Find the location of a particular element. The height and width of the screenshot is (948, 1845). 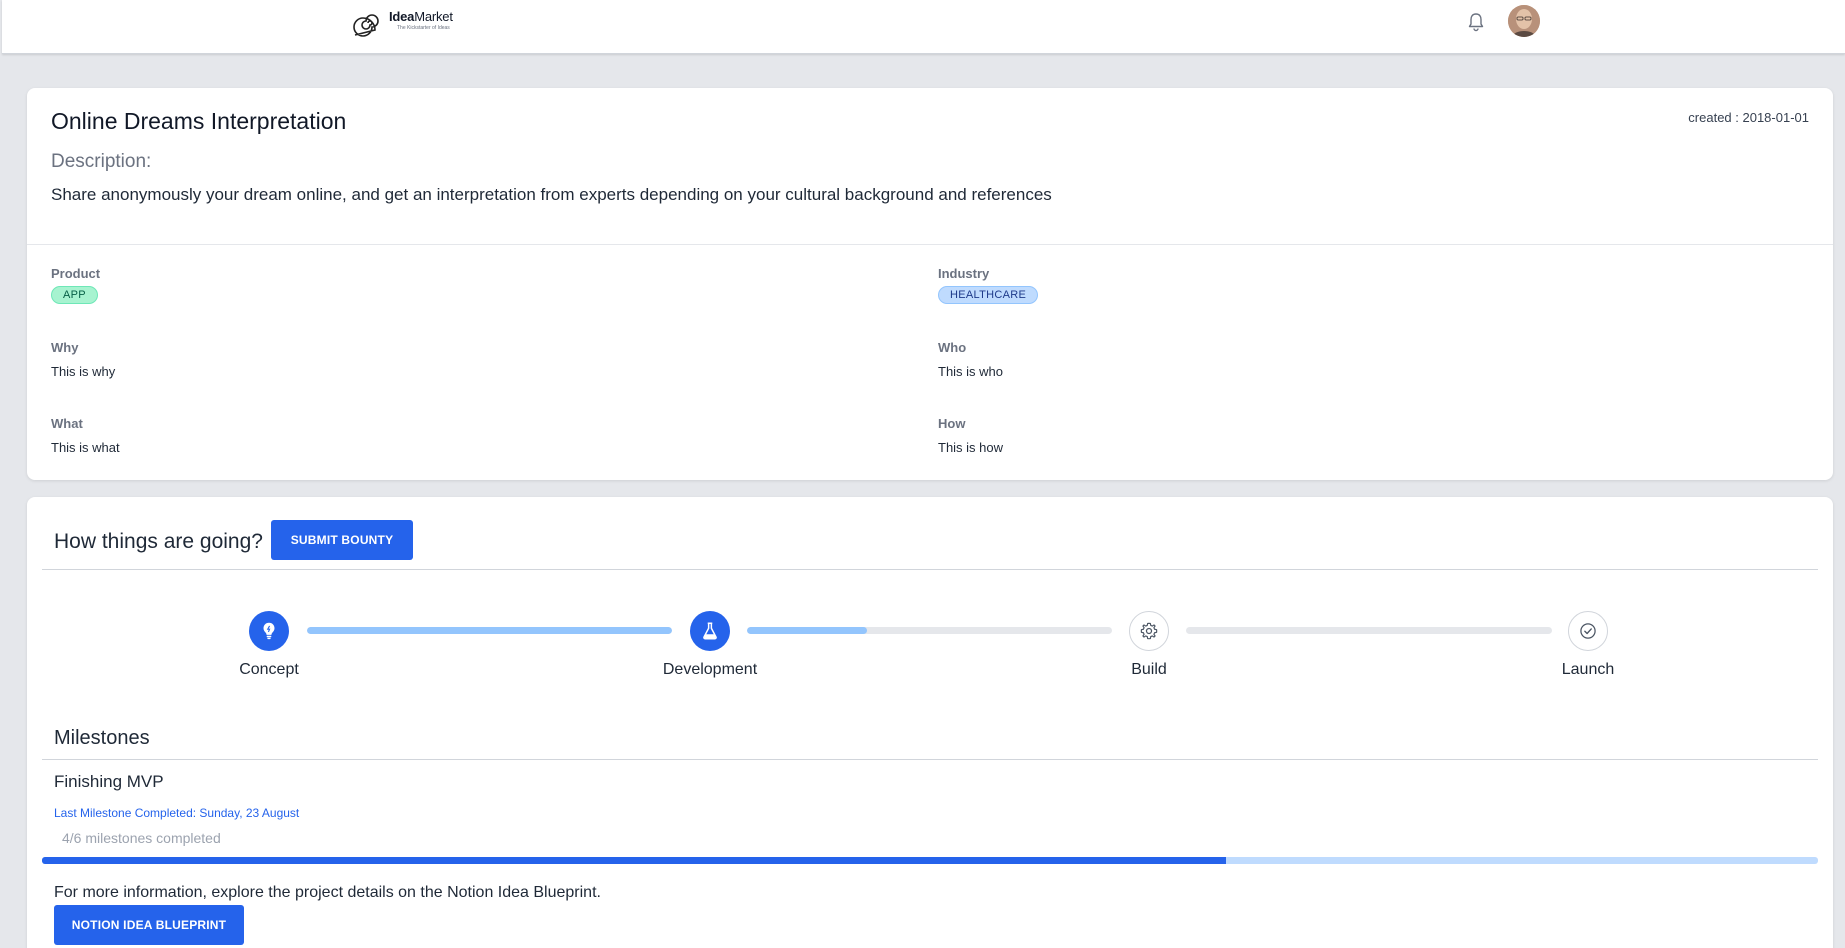

current-milestone: Finishing MVP is located at coordinates (109, 781).